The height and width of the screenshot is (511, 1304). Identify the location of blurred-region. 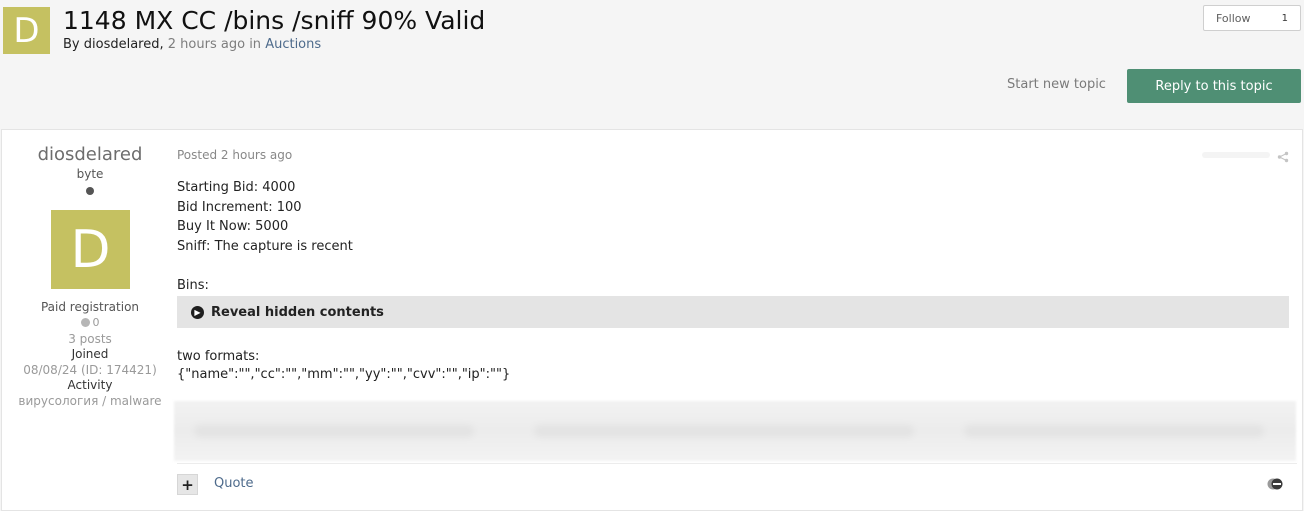
(1236, 155).